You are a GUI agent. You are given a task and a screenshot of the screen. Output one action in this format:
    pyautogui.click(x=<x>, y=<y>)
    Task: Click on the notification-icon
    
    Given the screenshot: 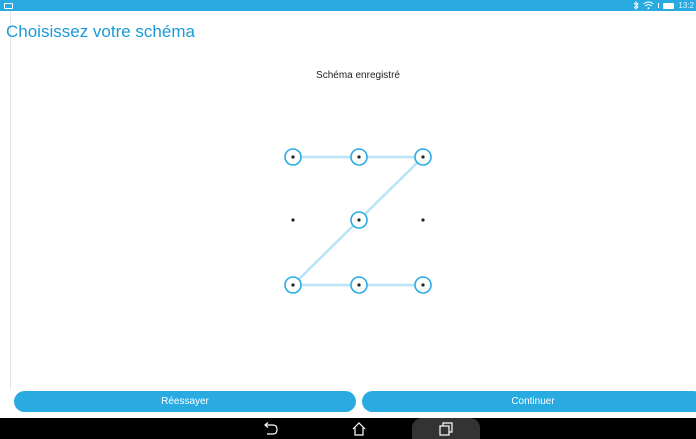 What is the action you would take?
    pyautogui.click(x=8, y=6)
    